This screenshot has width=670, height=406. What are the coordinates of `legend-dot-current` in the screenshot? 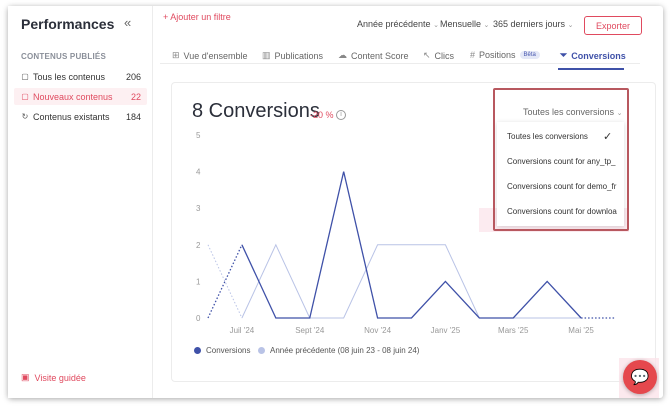 It's located at (197, 350).